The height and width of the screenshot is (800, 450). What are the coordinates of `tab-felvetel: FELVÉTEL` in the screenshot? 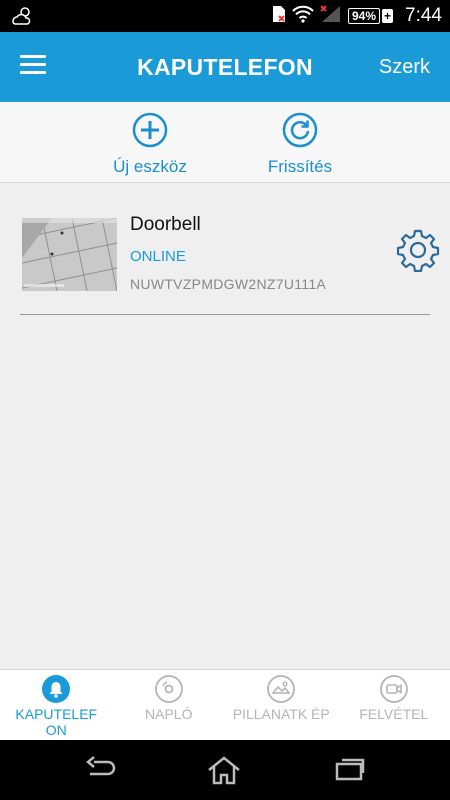 It's located at (394, 705).